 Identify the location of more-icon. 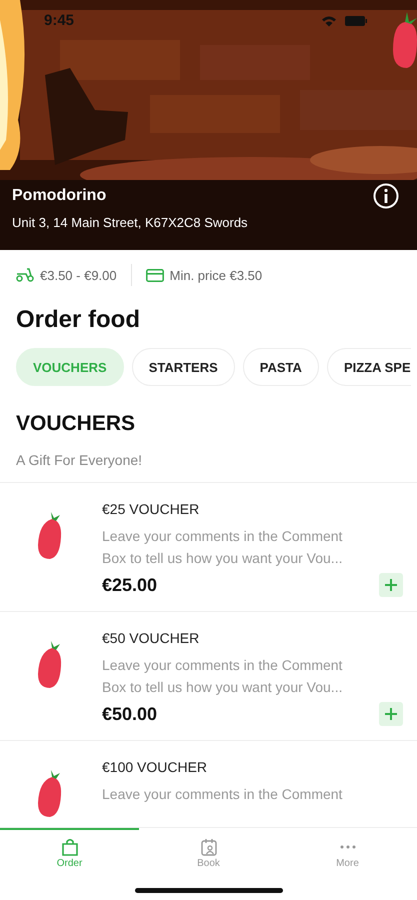
(347, 847).